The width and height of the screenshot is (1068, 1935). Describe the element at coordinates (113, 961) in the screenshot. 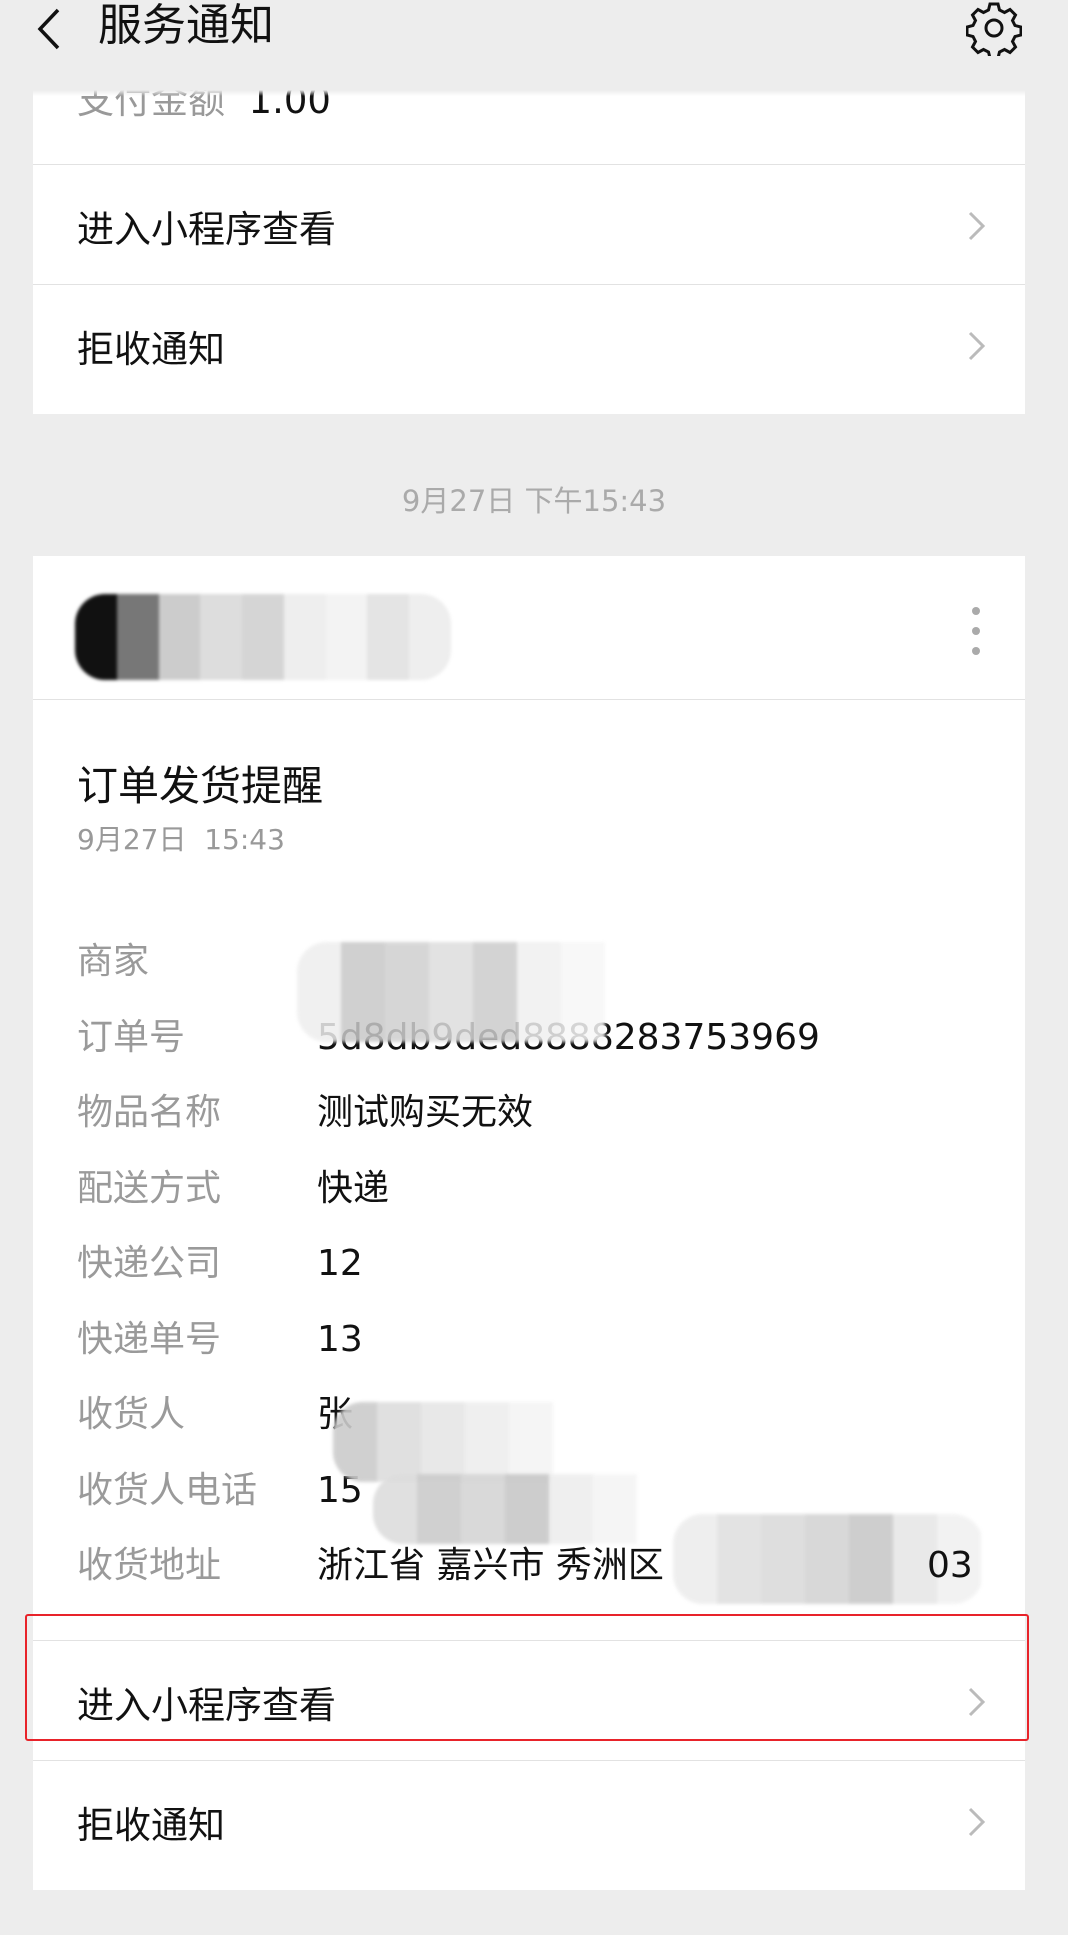

I see `field-label: 商家` at that location.